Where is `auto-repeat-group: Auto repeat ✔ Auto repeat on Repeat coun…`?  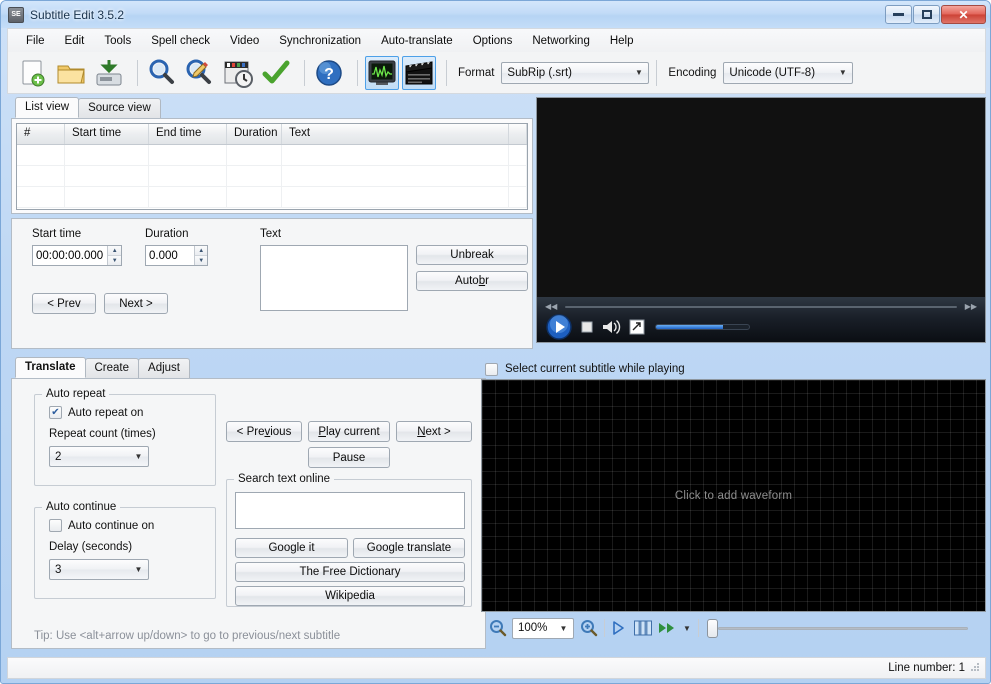
auto-repeat-group: Auto repeat ✔ Auto repeat on Repeat coun… is located at coordinates (125, 437).